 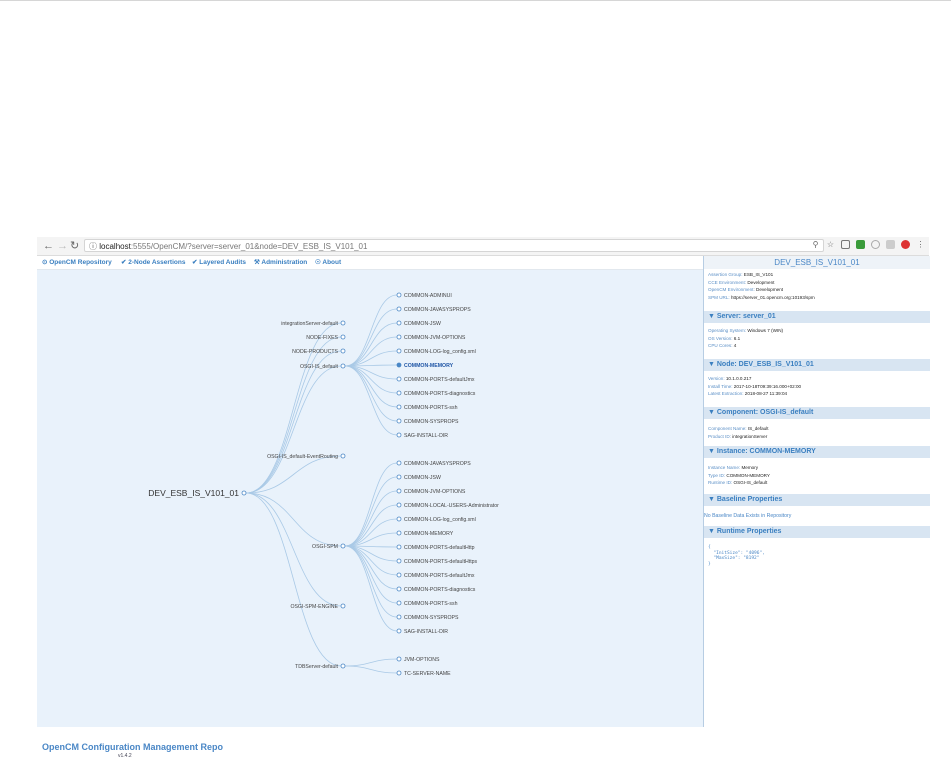 What do you see at coordinates (447, 505) in the screenshot?
I see `tree-leaf: COMMON-LOCAL-USERS-Administrator` at bounding box center [447, 505].